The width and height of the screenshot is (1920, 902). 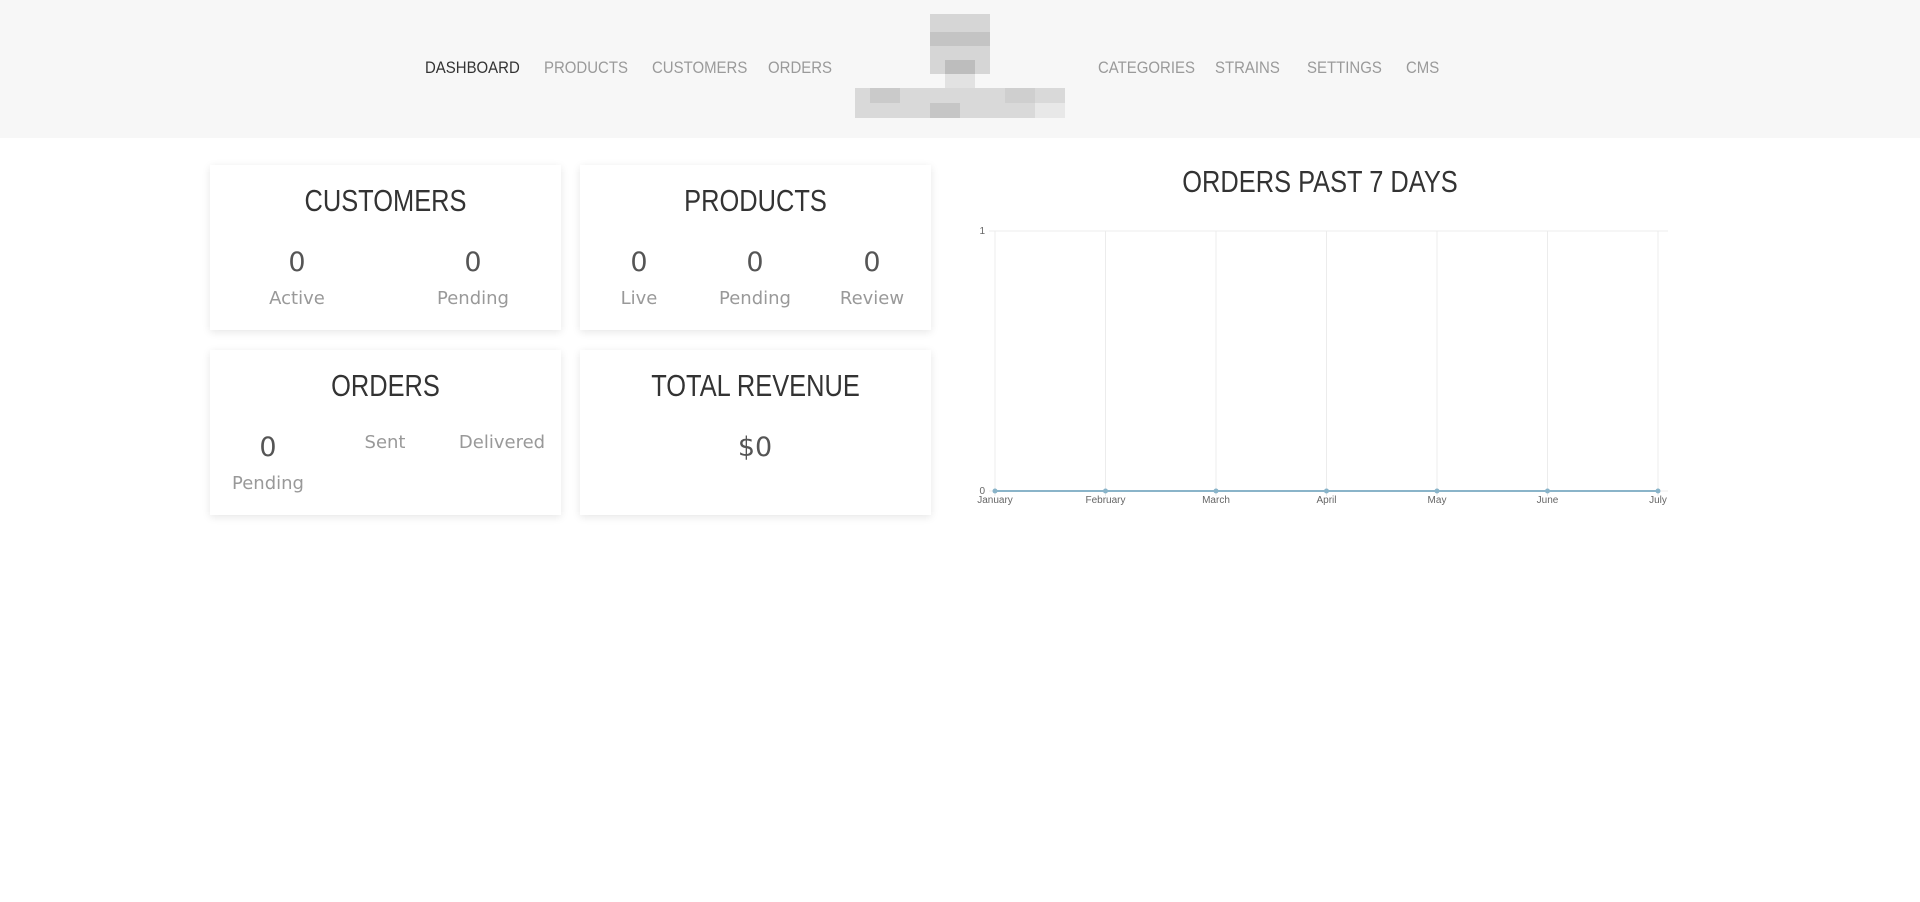 I want to click on customers-pending-label: Pending, so click(x=473, y=298).